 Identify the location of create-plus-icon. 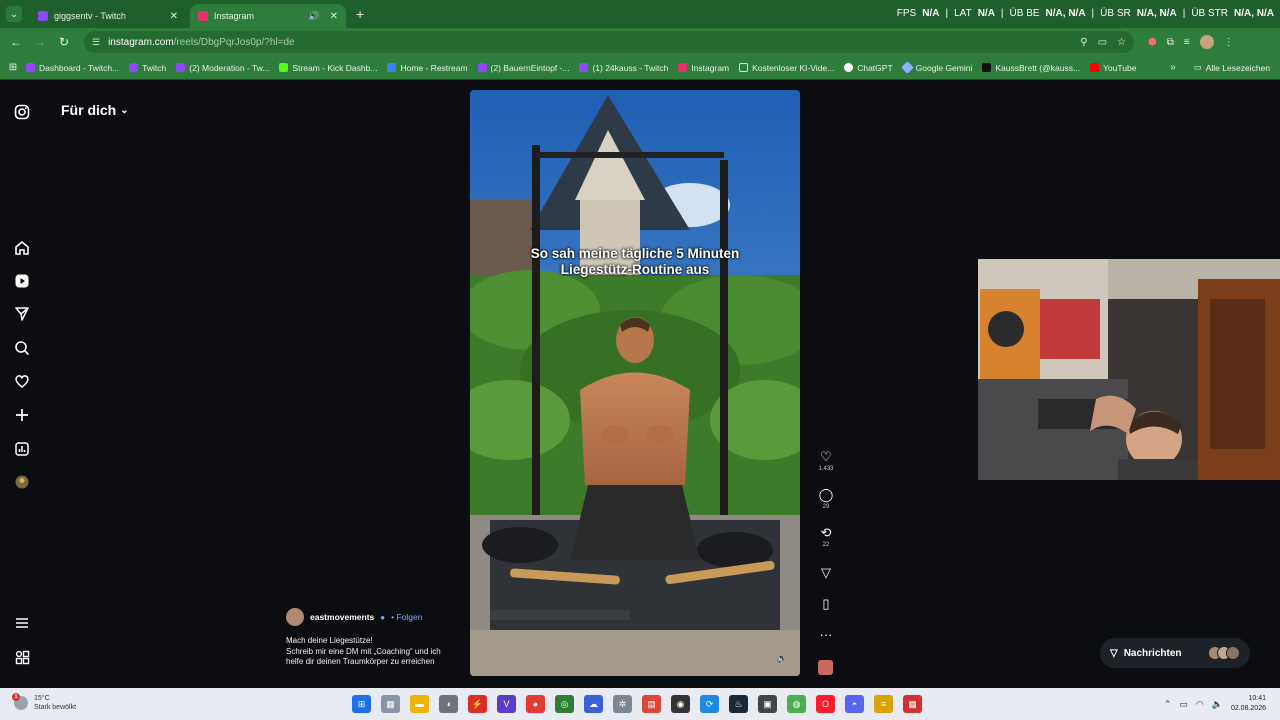
(22, 415).